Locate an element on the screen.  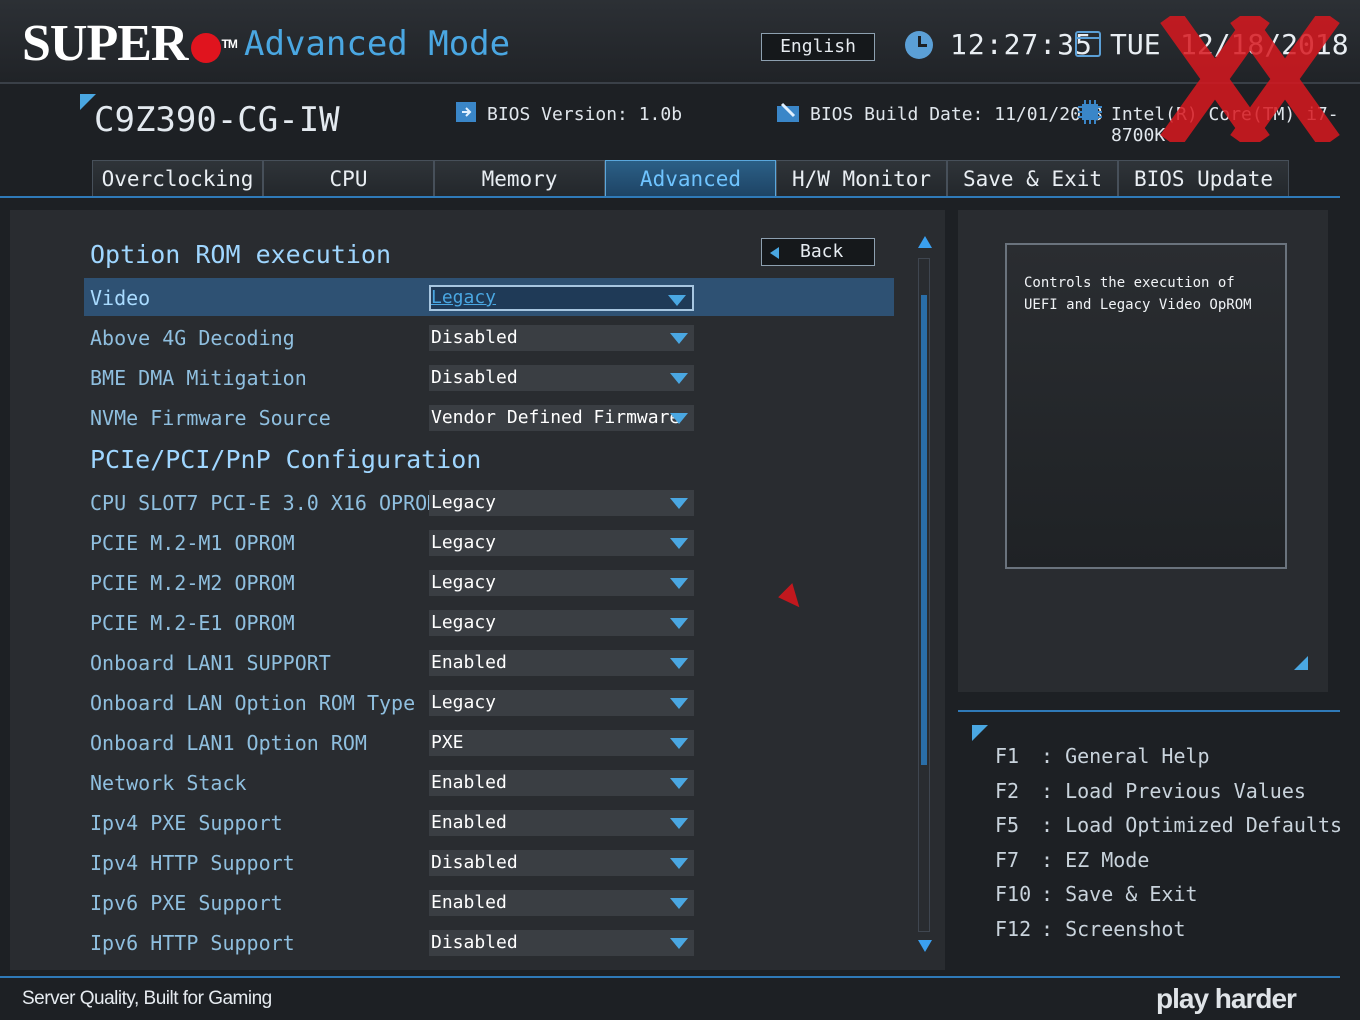
setting-label: Onboard LAN Option ROM Type is located at coordinates (253, 703).